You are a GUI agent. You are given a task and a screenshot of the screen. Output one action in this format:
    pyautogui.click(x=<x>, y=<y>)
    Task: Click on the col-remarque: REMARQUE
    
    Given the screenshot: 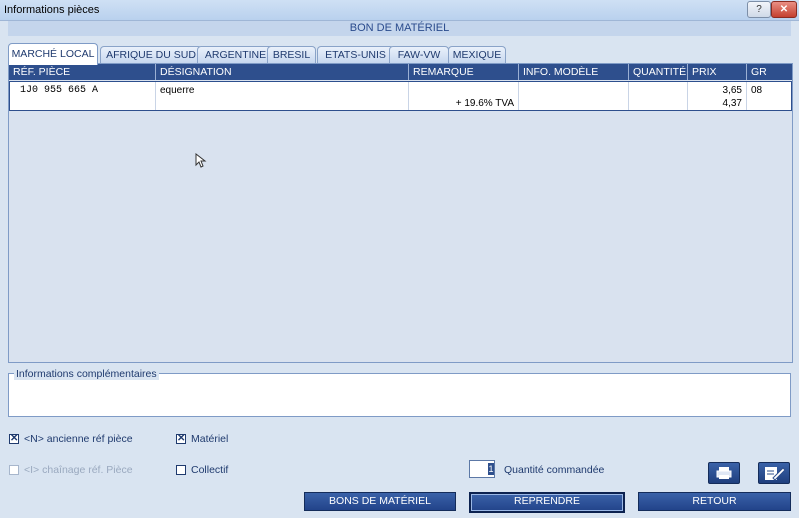 What is the action you would take?
    pyautogui.click(x=464, y=72)
    